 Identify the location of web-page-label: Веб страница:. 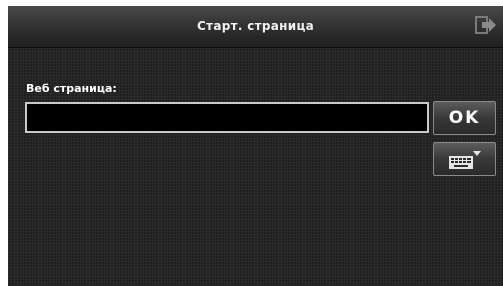
(71, 88).